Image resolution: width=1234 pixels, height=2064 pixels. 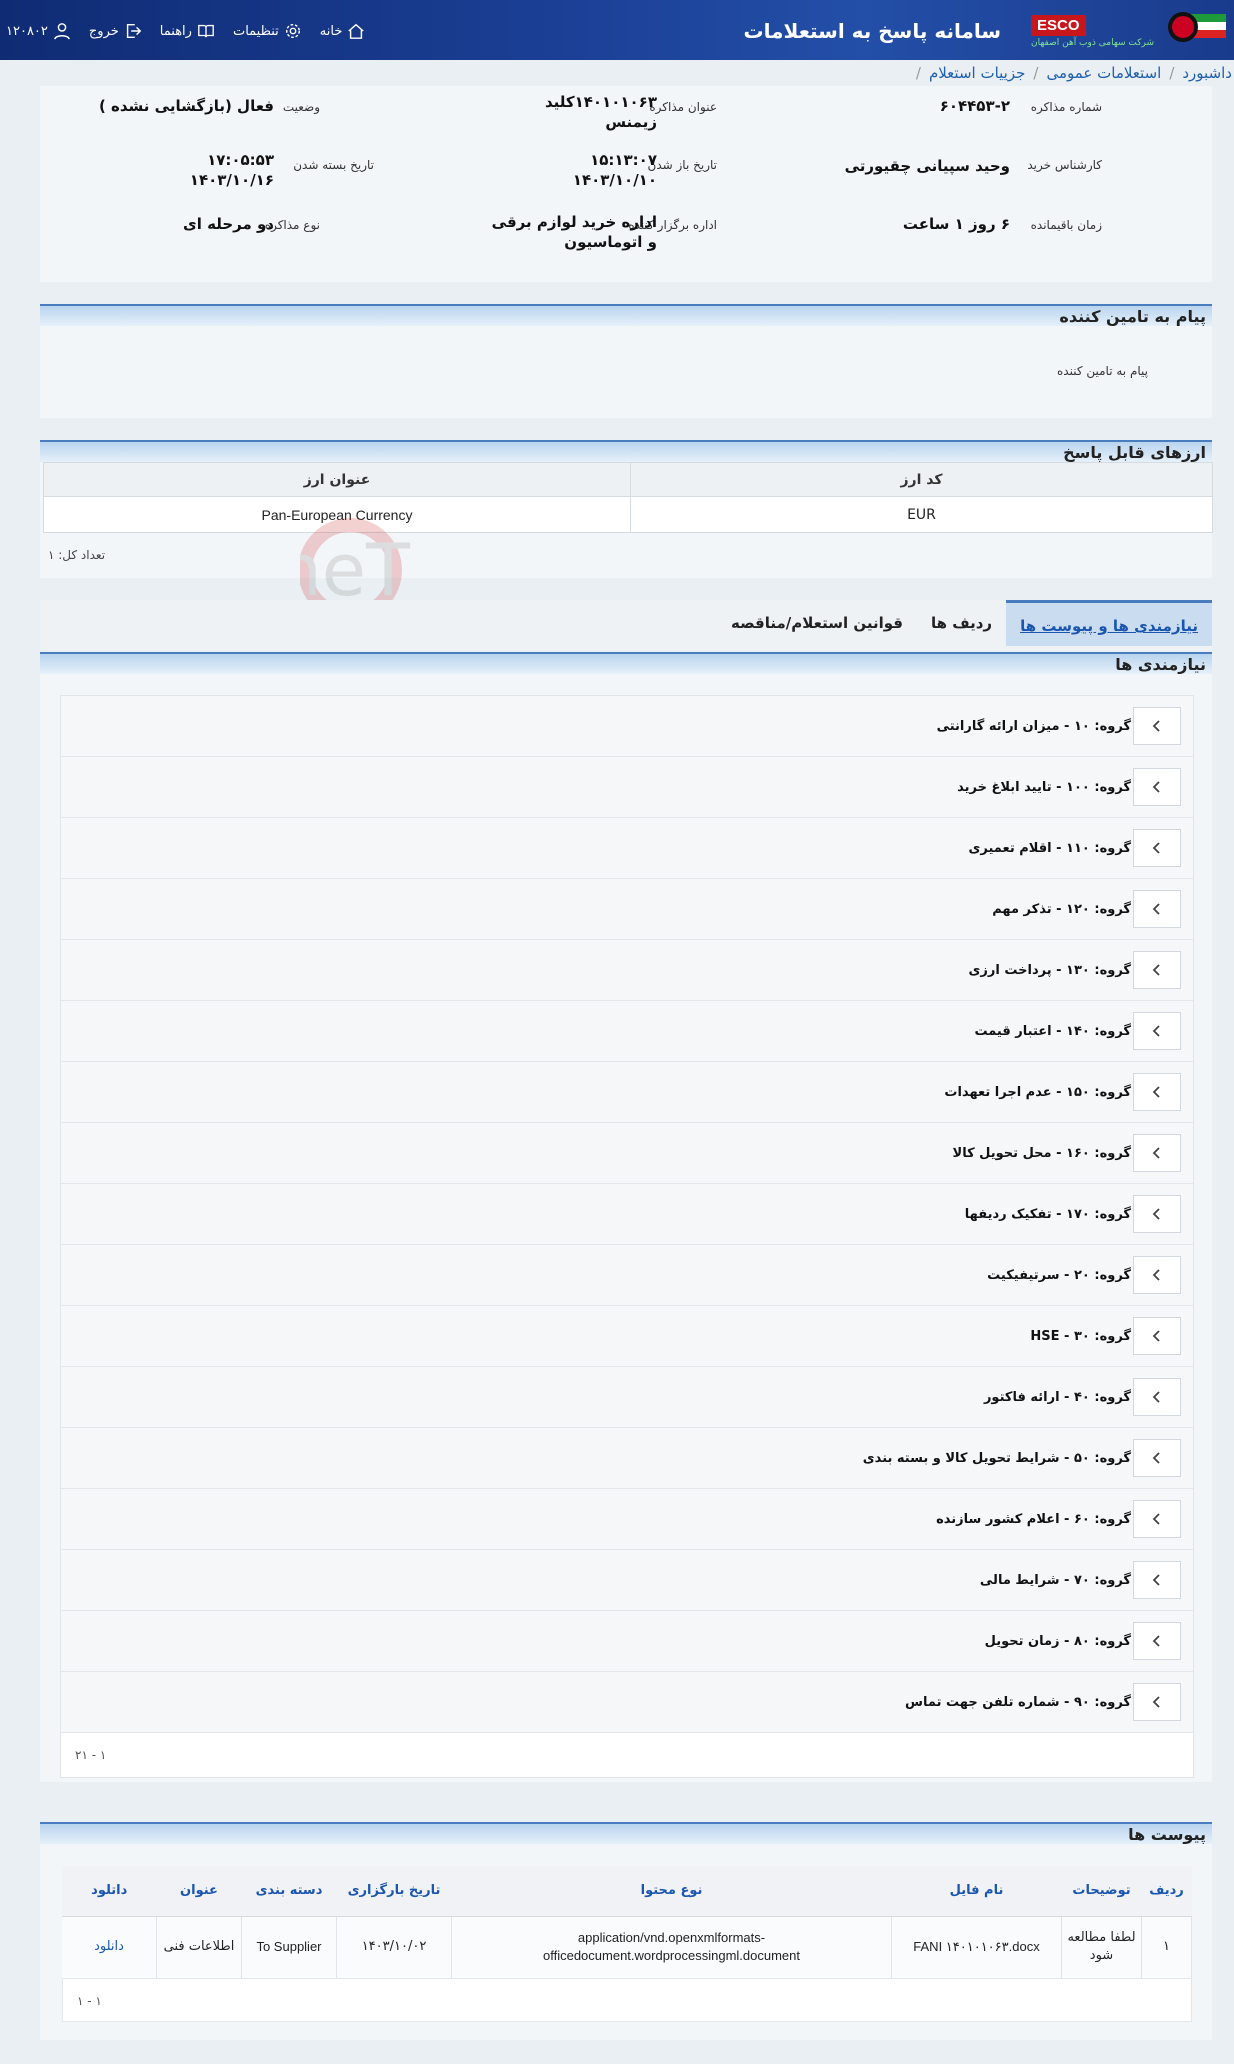 I want to click on list-item: گروه: ۶۰ - اعلام کشور سازنده, so click(x=627, y=1519).